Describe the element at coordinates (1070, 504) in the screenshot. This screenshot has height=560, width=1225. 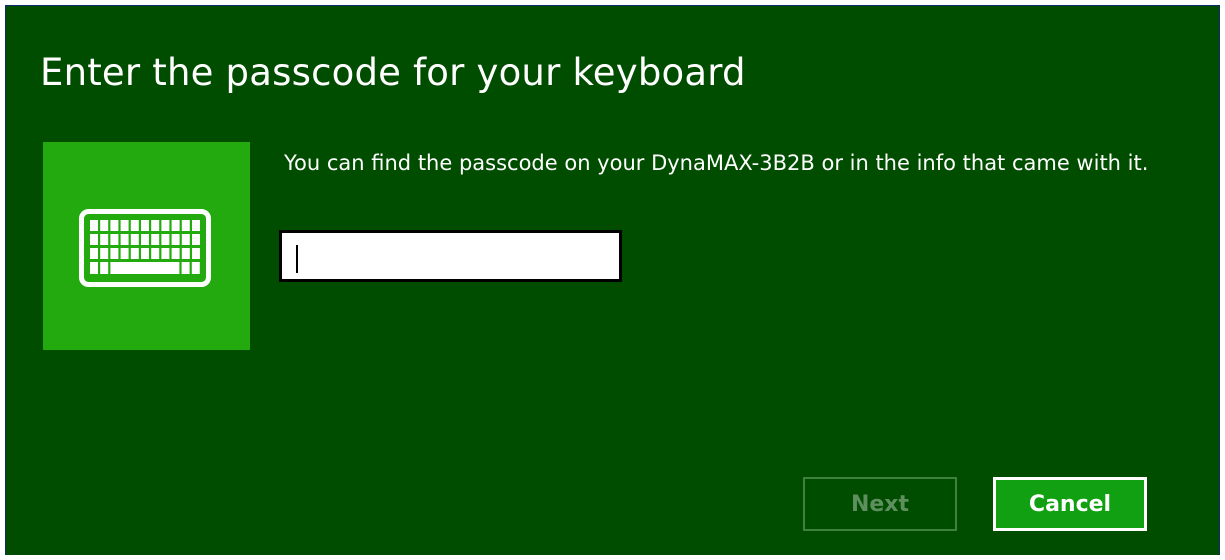
I see `cancel-button: Cancel` at that location.